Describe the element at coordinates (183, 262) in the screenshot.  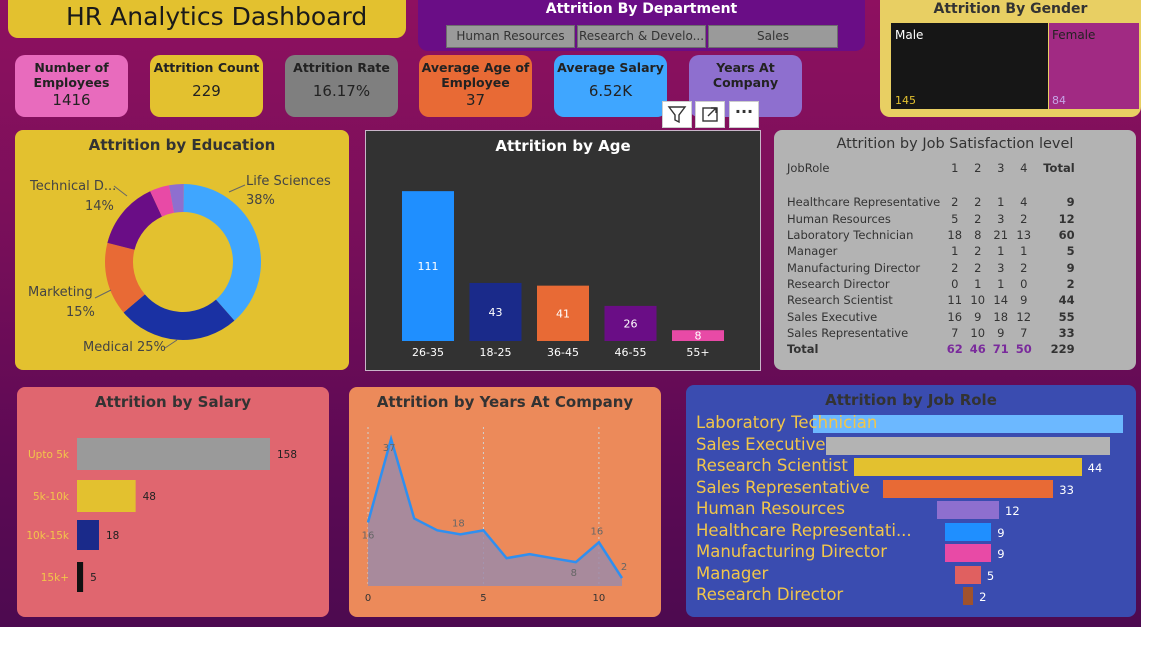
I see `donut-slices` at that location.